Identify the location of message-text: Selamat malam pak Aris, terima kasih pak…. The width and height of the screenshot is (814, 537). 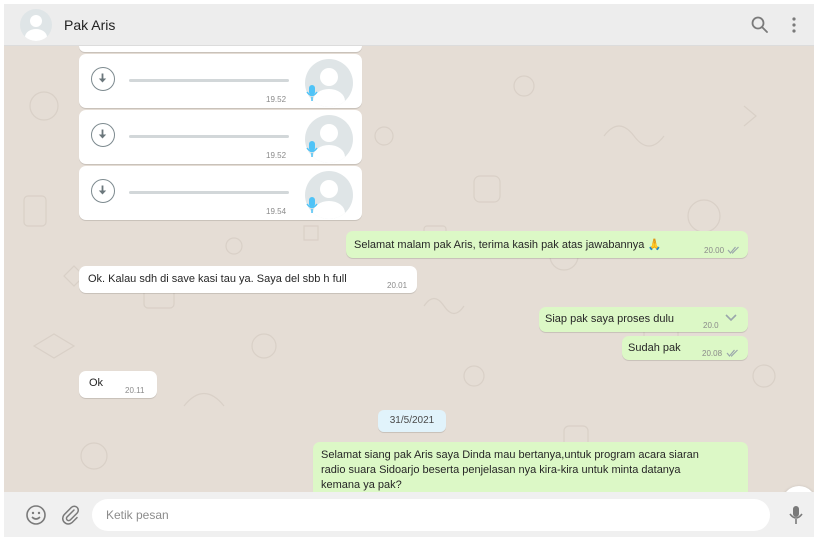
(508, 245).